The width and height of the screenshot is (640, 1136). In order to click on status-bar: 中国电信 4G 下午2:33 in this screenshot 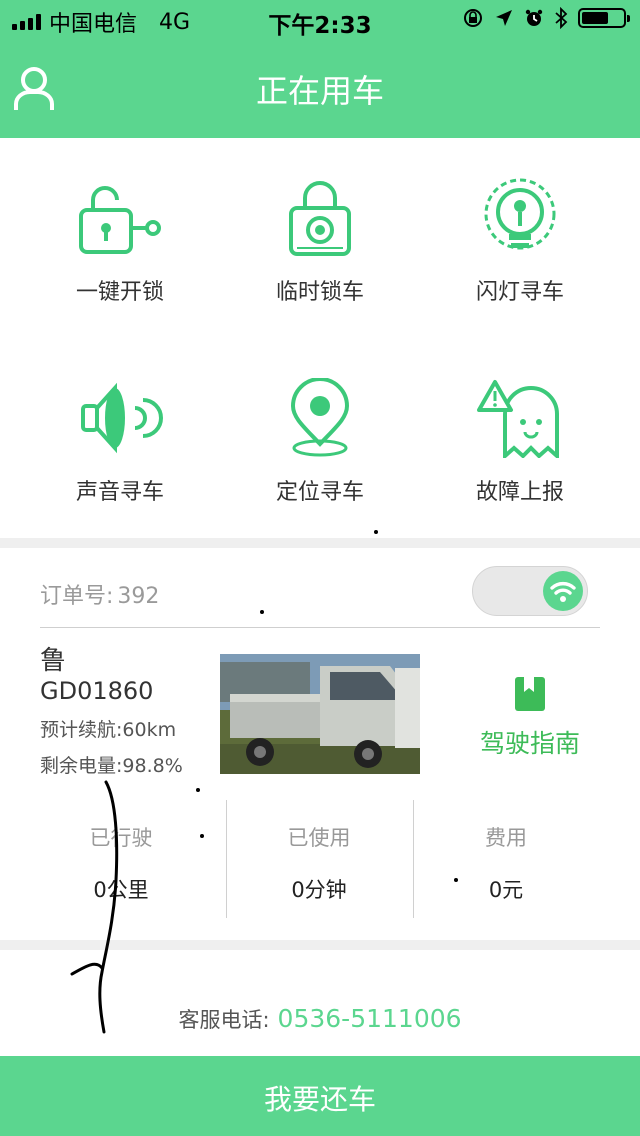, I will do `click(320, 20)`.